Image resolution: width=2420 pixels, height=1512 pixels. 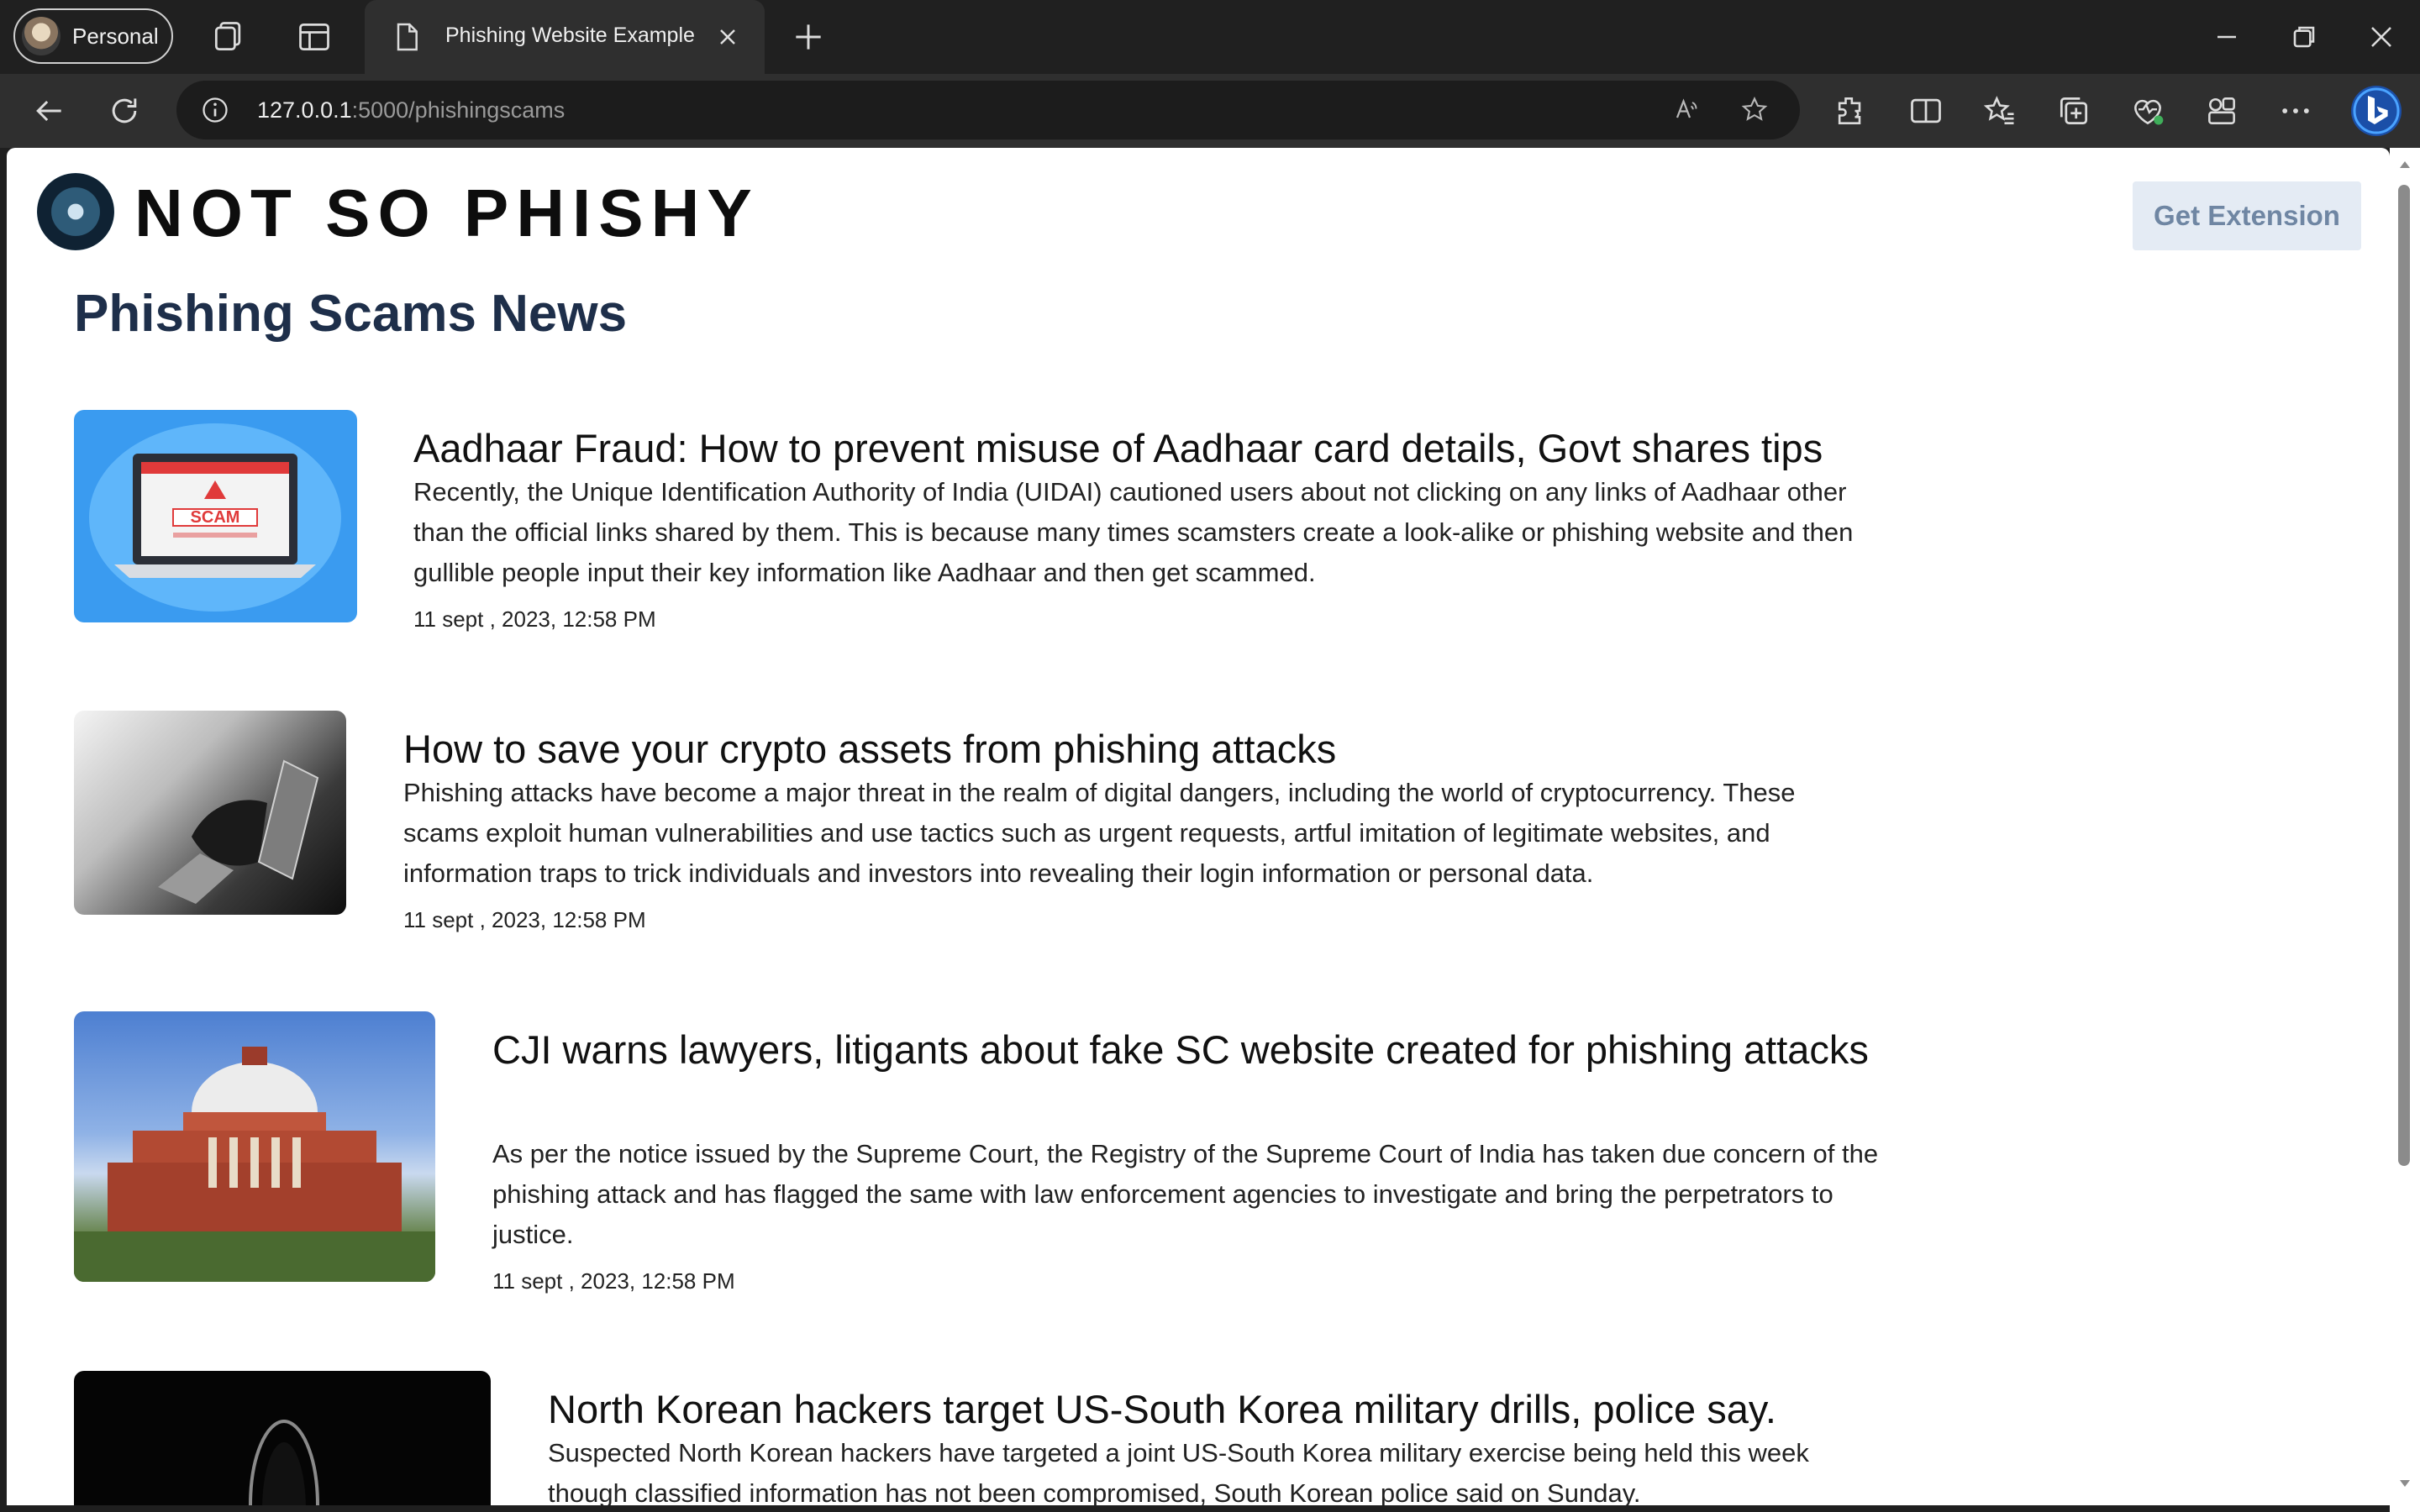 What do you see at coordinates (2404, 675) in the screenshot?
I see `scrollbar-thumb` at bounding box center [2404, 675].